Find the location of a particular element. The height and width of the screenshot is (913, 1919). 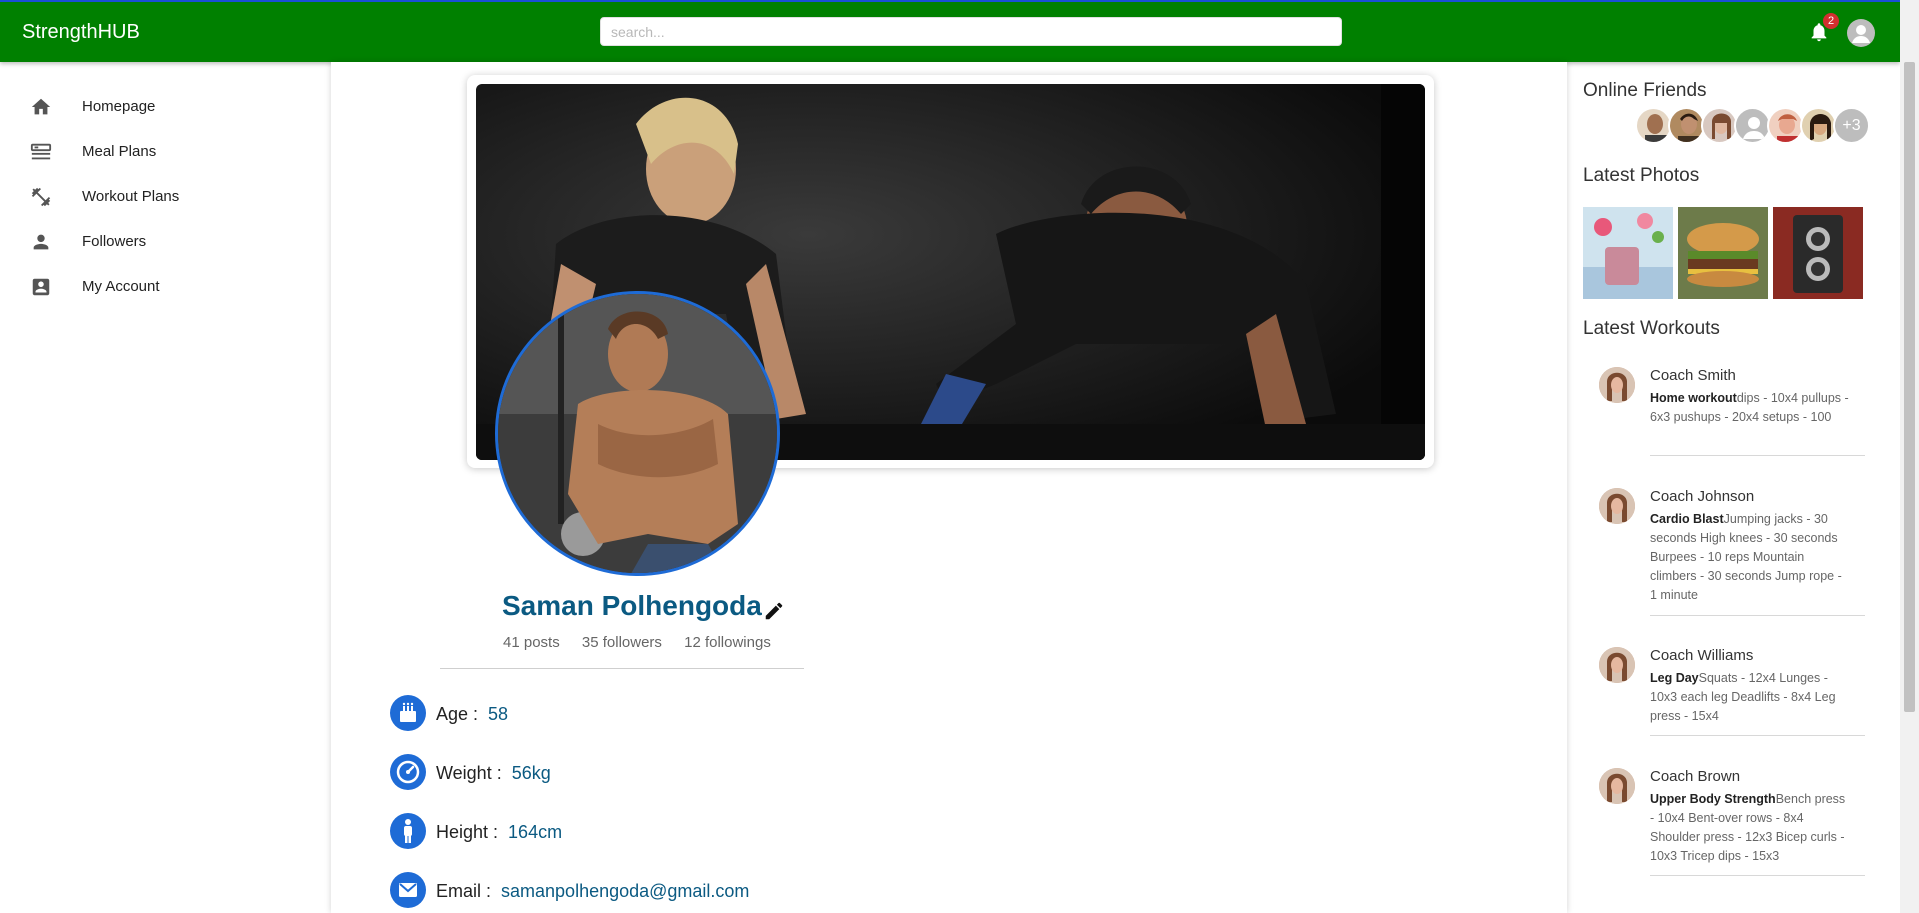

sidebar-item-homepage: Homepage is located at coordinates (165, 106).